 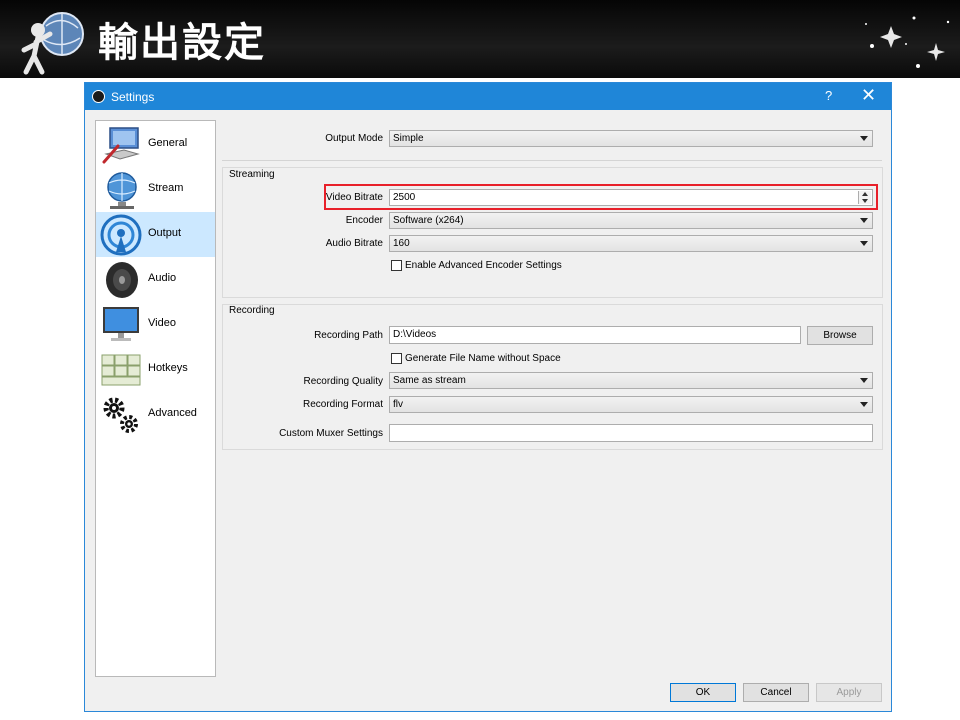 I want to click on recording-quality-select: Same as stream, so click(x=631, y=380).